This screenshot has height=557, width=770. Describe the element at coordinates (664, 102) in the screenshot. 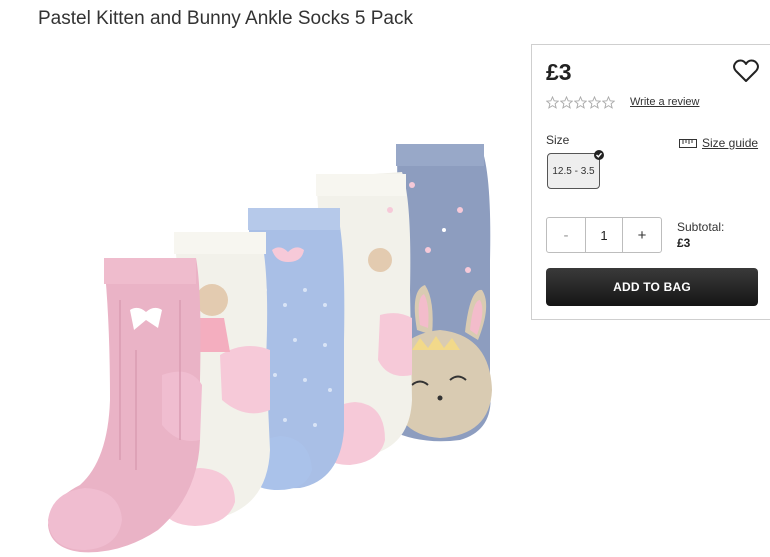

I see `write-review-link: Write a review` at that location.